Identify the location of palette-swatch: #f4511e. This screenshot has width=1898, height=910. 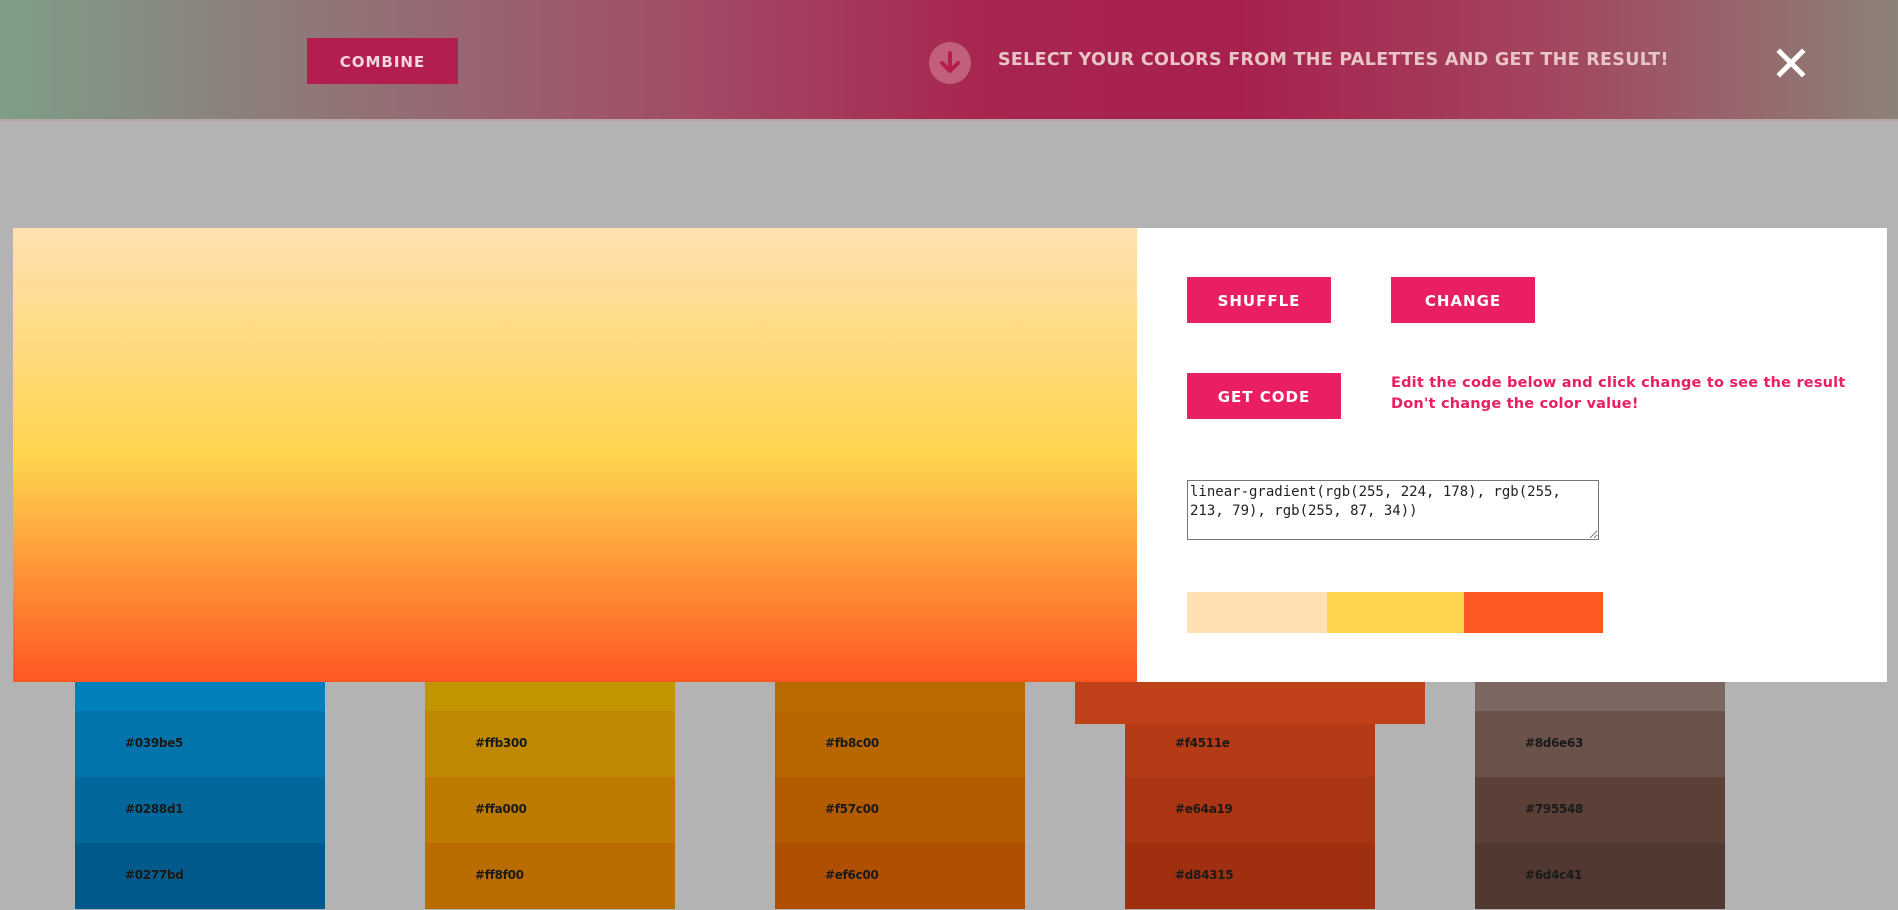
(1250, 750).